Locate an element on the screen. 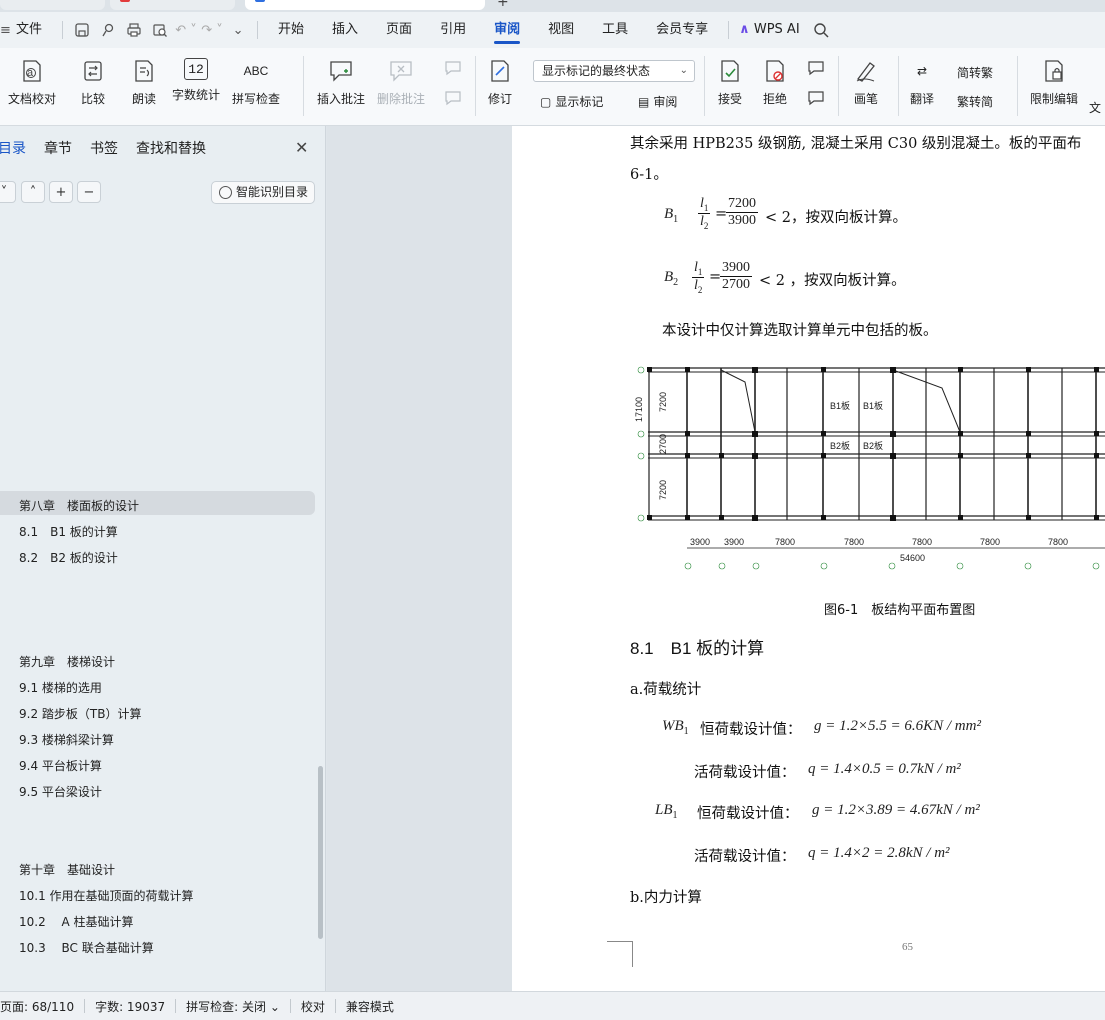 Image resolution: width=1105 pixels, height=1020 pixels. doc-check-button: a 文档校对 is located at coordinates (32, 82).